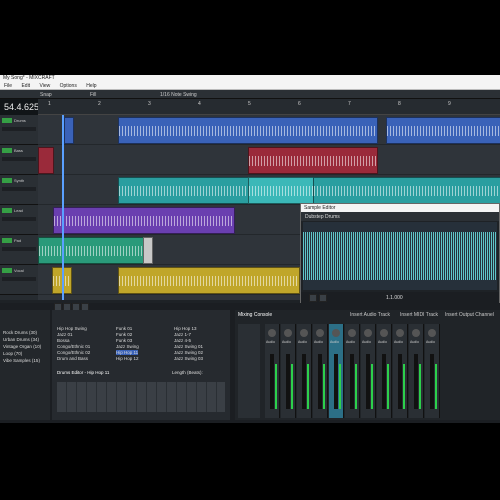  Describe the element at coordinates (22, 346) in the screenshot. I see `browser-item: Vintage Organ (10)` at that location.